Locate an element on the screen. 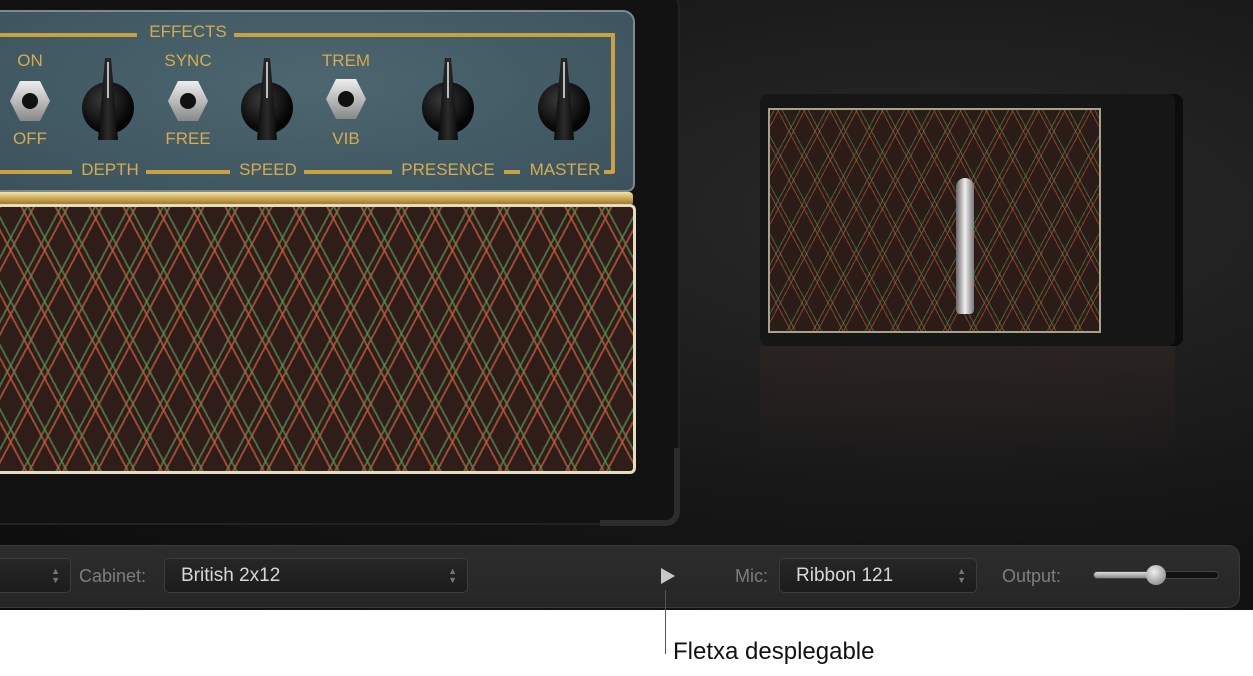 The width and height of the screenshot is (1253, 676). effects-title: EFFECTS is located at coordinates (188, 31).